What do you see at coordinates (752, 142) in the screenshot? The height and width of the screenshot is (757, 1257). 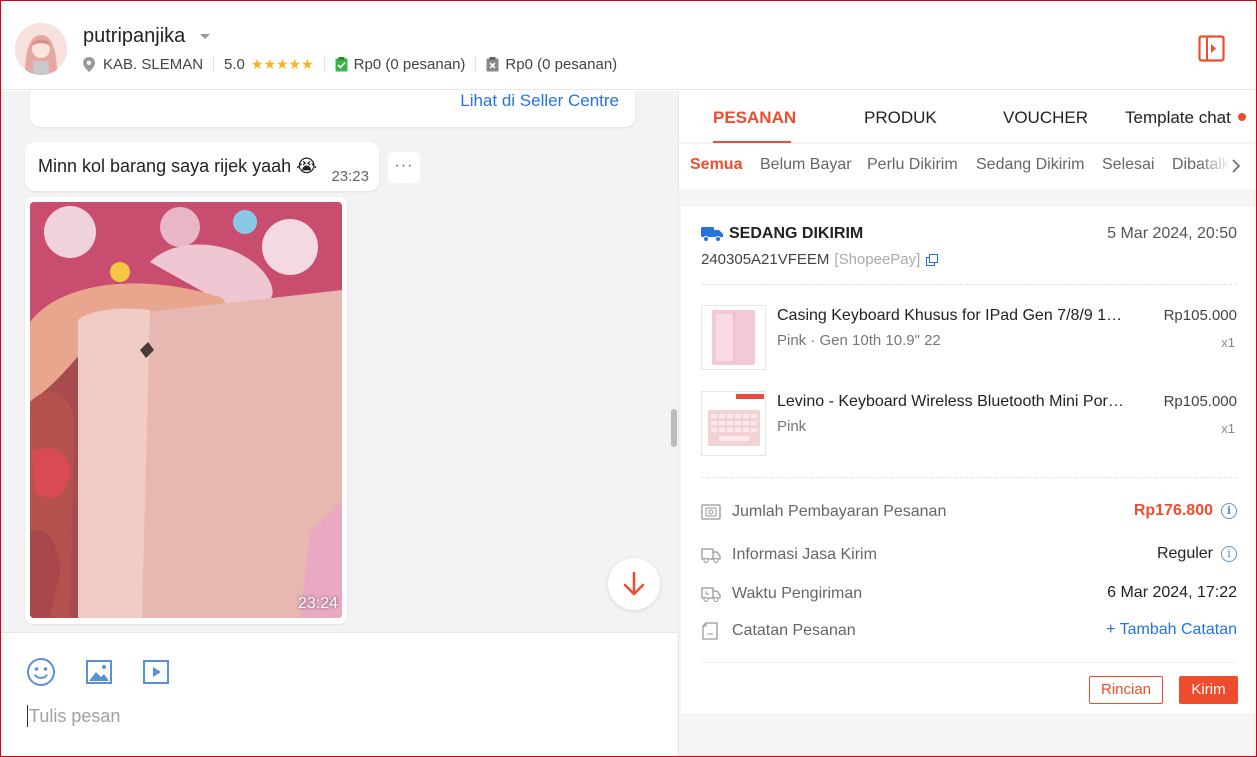 I see `active-tab-indicator` at bounding box center [752, 142].